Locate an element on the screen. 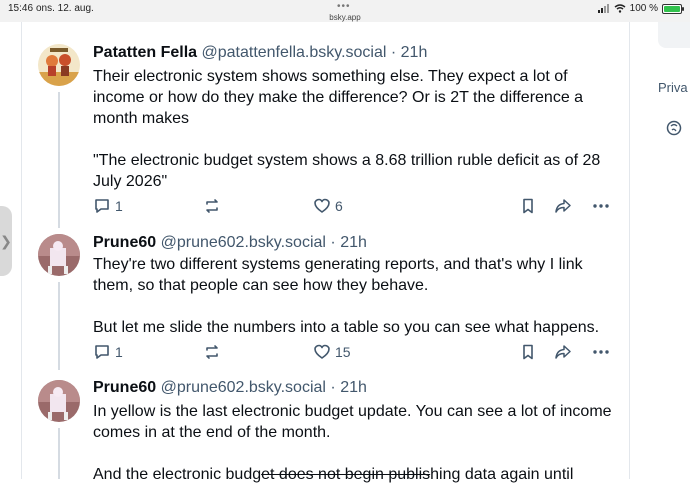 The height and width of the screenshot is (485, 690). signal-icon is located at coordinates (603, 8).